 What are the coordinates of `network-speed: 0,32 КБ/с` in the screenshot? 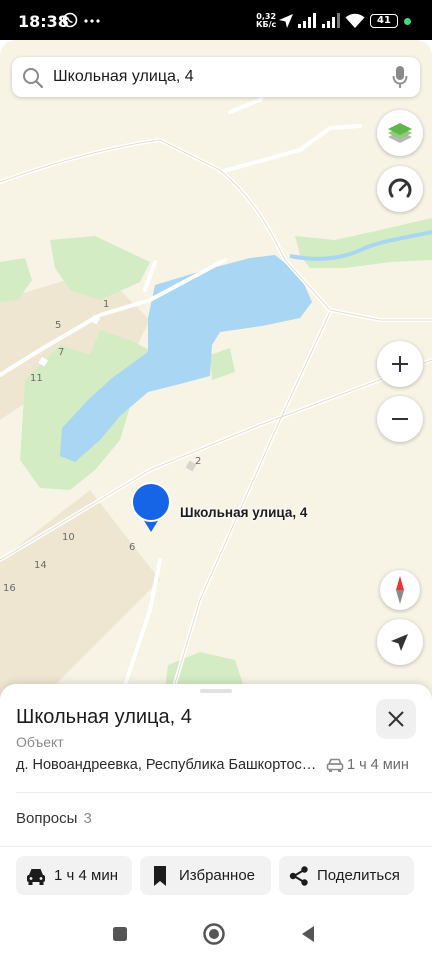 It's located at (266, 21).